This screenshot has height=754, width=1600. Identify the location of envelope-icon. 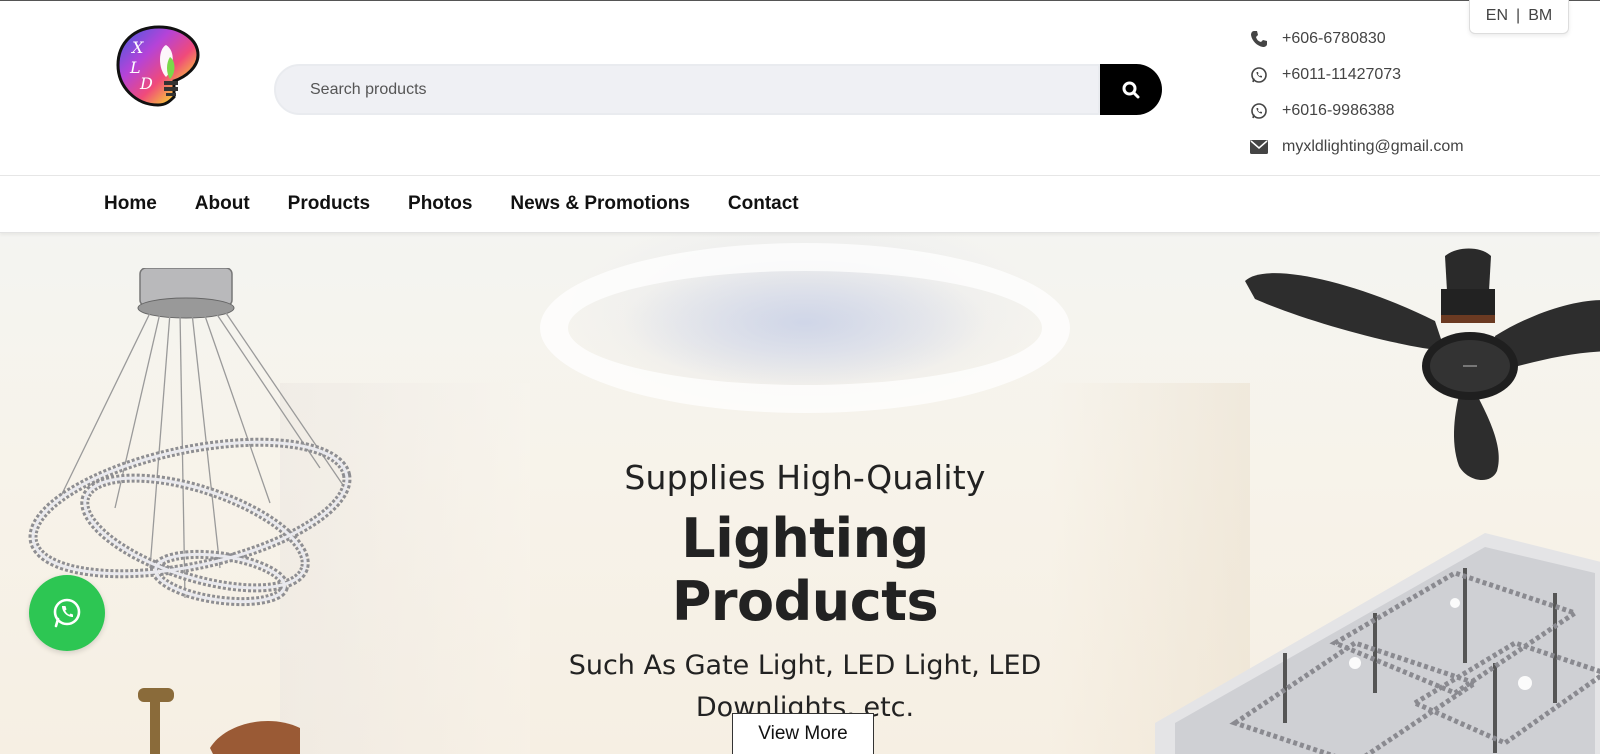
(1266, 147).